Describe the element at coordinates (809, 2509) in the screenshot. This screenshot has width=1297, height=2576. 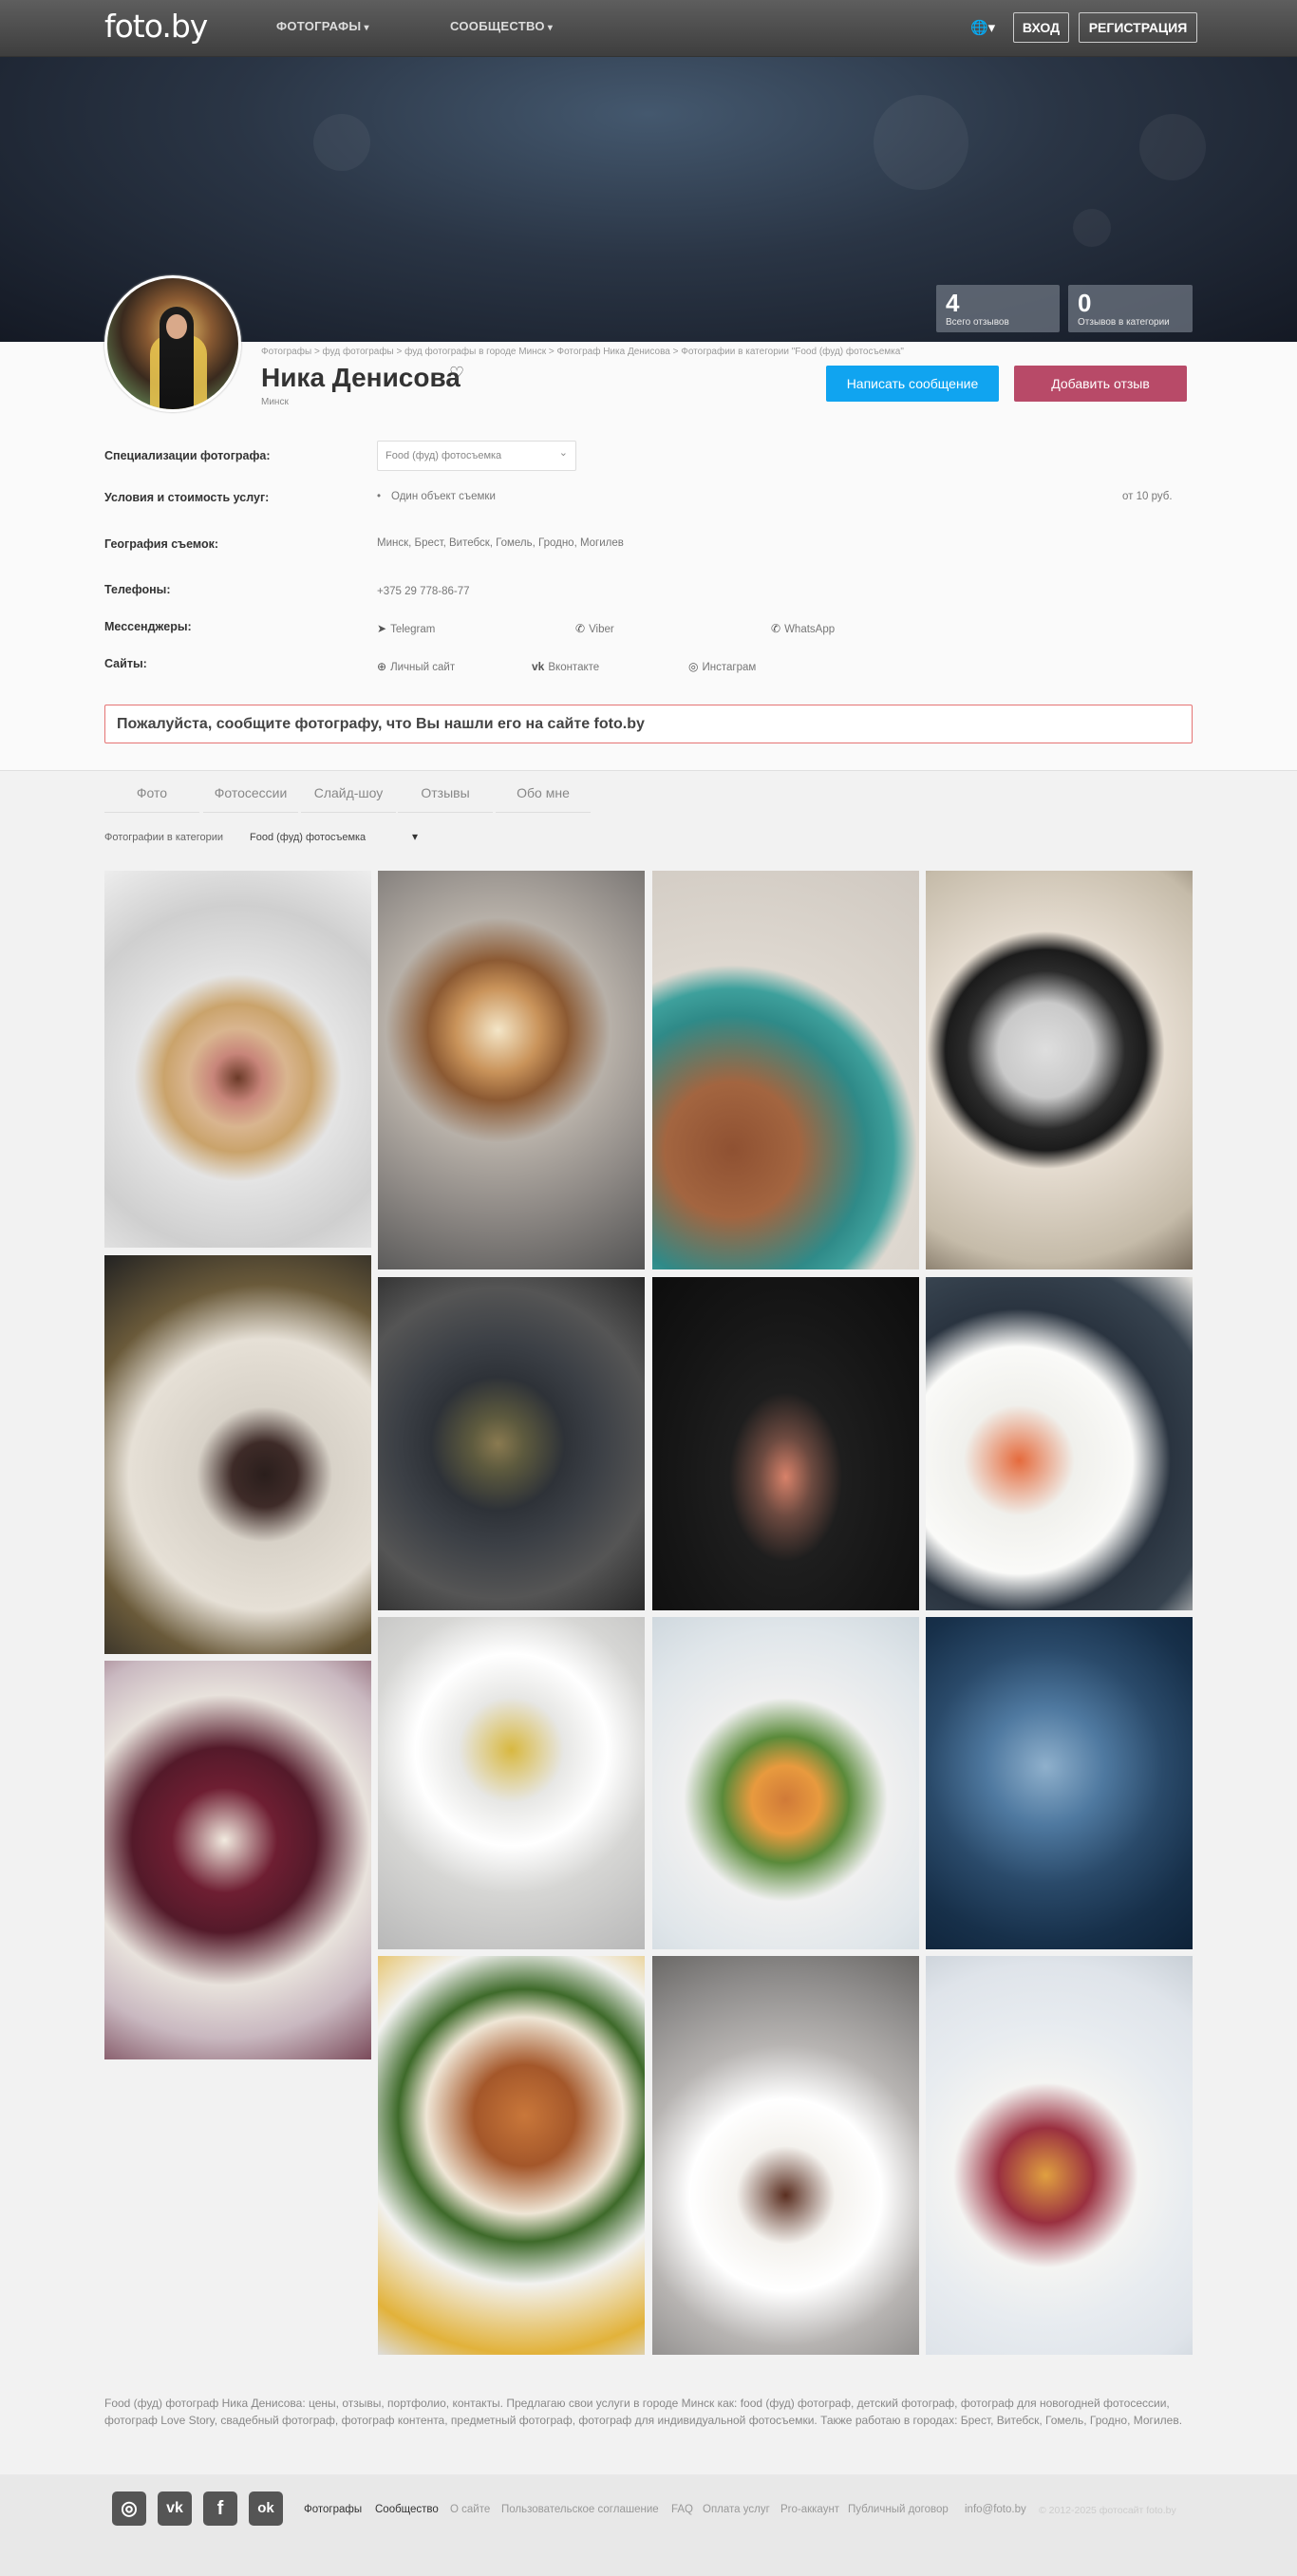
I see `footer-link-pro: Pro-аккаунт` at that location.